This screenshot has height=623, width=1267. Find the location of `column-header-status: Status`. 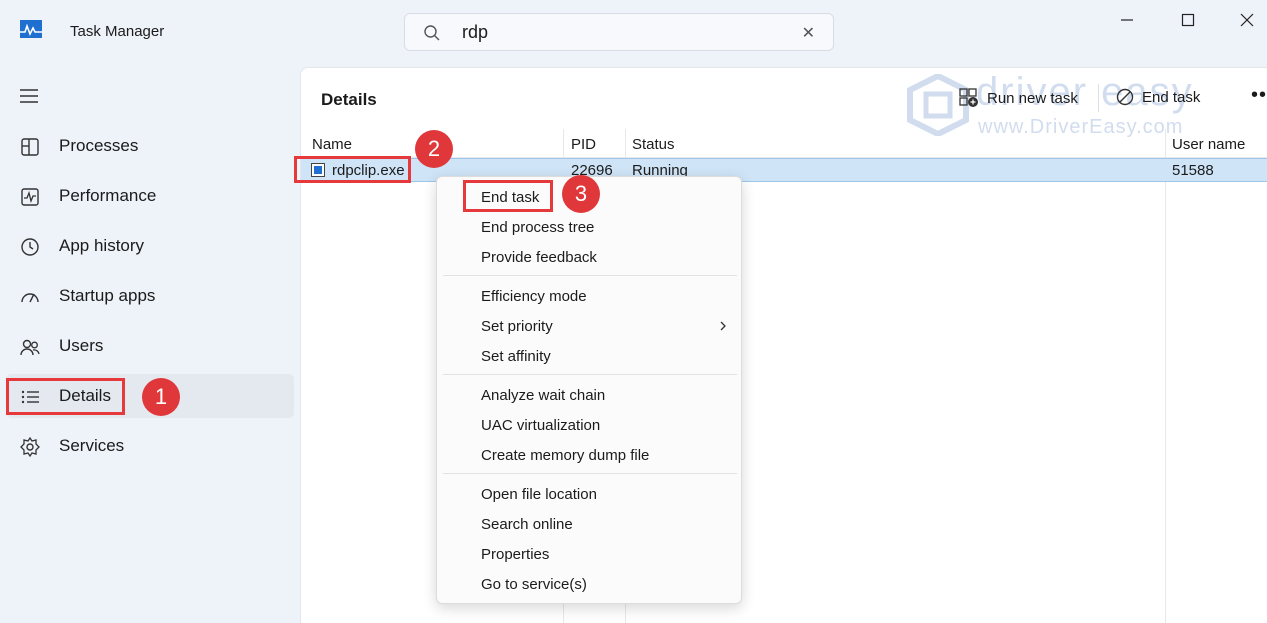

column-header-status: Status is located at coordinates (653, 144).